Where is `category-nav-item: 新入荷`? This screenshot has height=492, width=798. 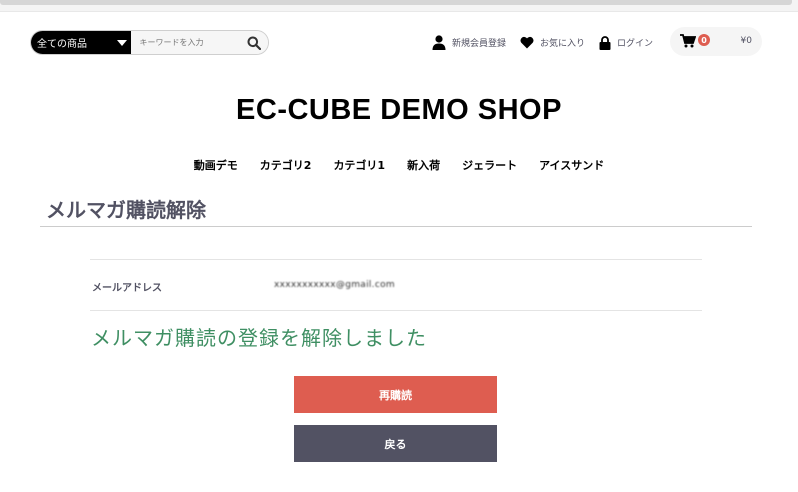 category-nav-item: 新入荷 is located at coordinates (423, 165).